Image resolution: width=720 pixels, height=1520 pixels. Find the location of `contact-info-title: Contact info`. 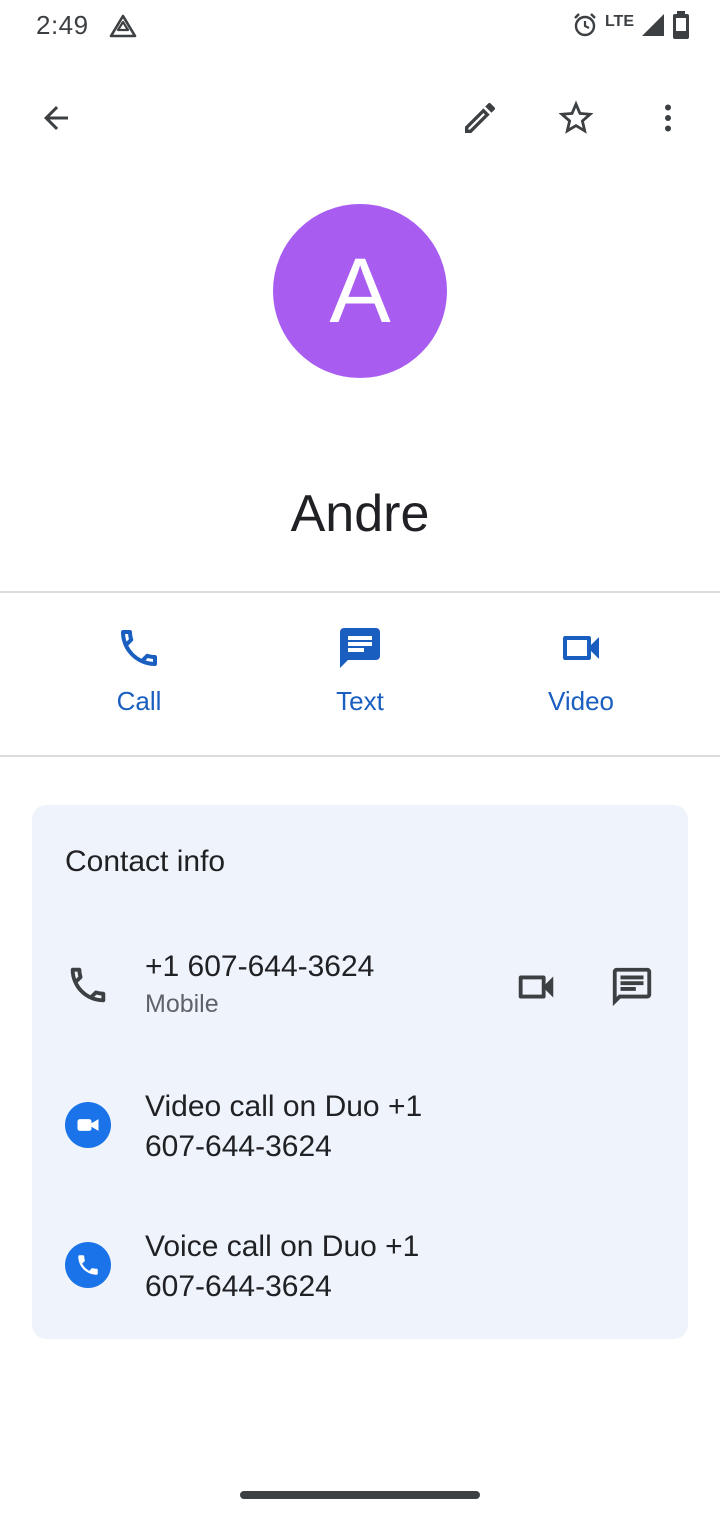

contact-info-title: Contact info is located at coordinates (145, 861).